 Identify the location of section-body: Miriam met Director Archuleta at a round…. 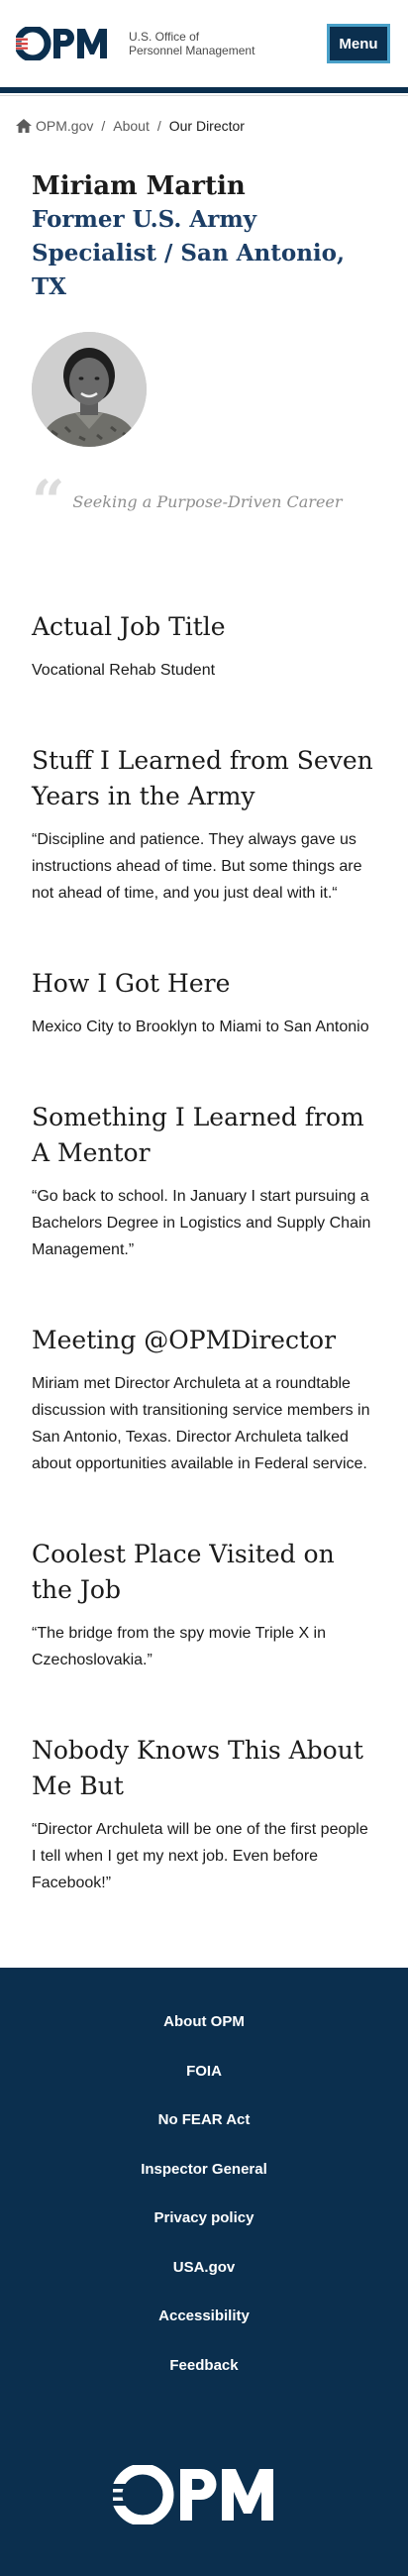
(201, 1423).